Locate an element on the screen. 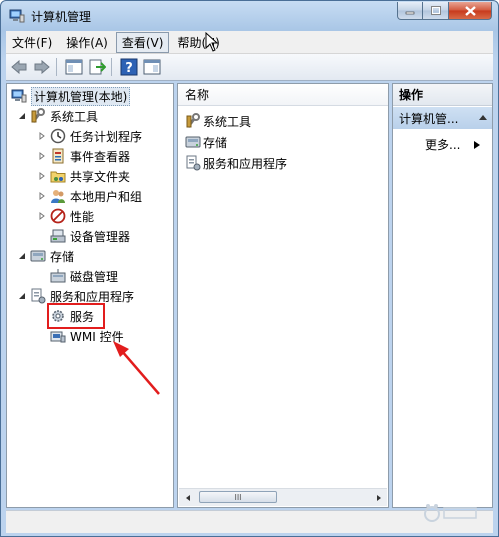  toolbar: ? is located at coordinates (249, 67).